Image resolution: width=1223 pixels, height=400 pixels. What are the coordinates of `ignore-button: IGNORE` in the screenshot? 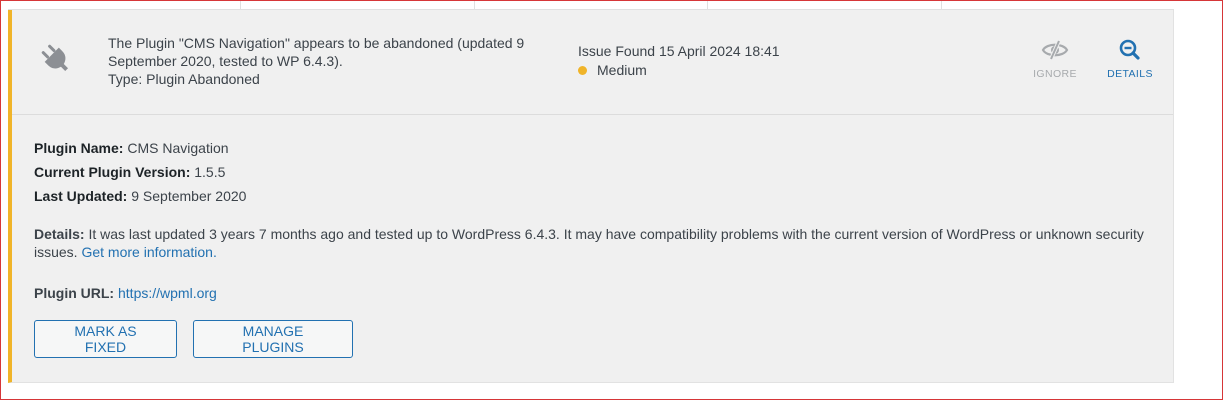 It's located at (1055, 59).